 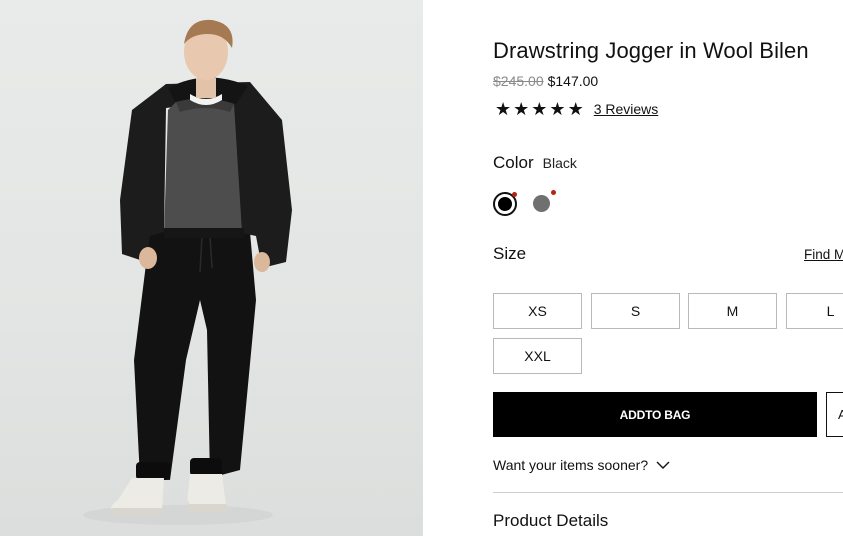 I want to click on size-option-s: S, so click(x=635, y=311).